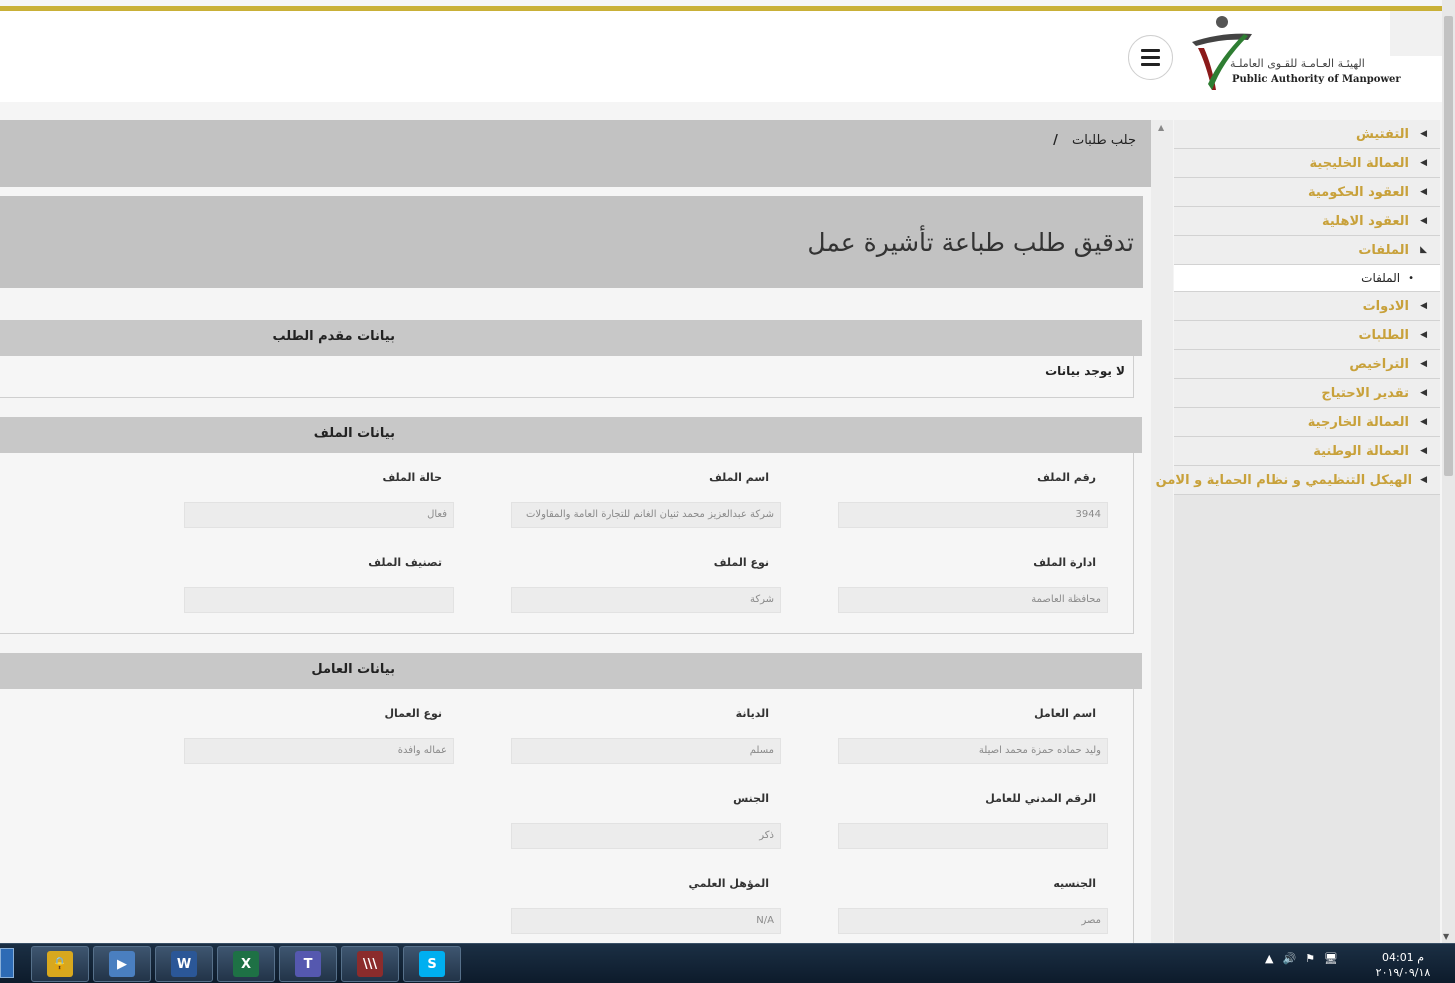 Image resolution: width=1455 pixels, height=983 pixels. Describe the element at coordinates (1307, 364) in the screenshot. I see `sidebar-item-7: ◀ التراخيص` at that location.